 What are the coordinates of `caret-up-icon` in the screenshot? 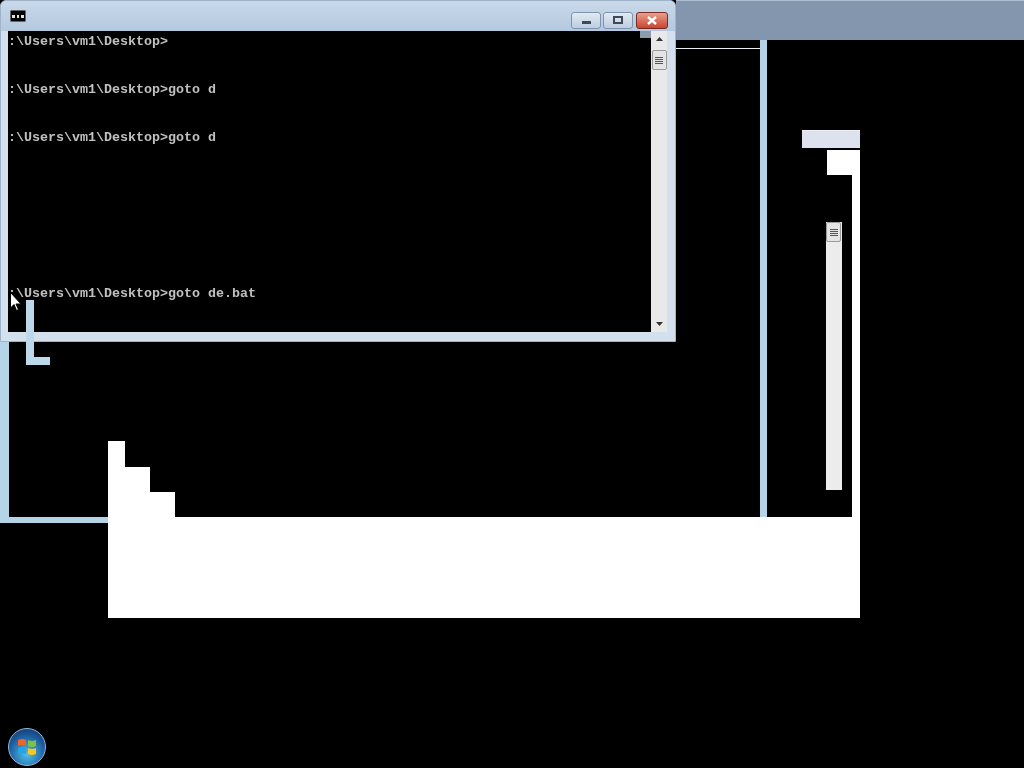 It's located at (659, 39).